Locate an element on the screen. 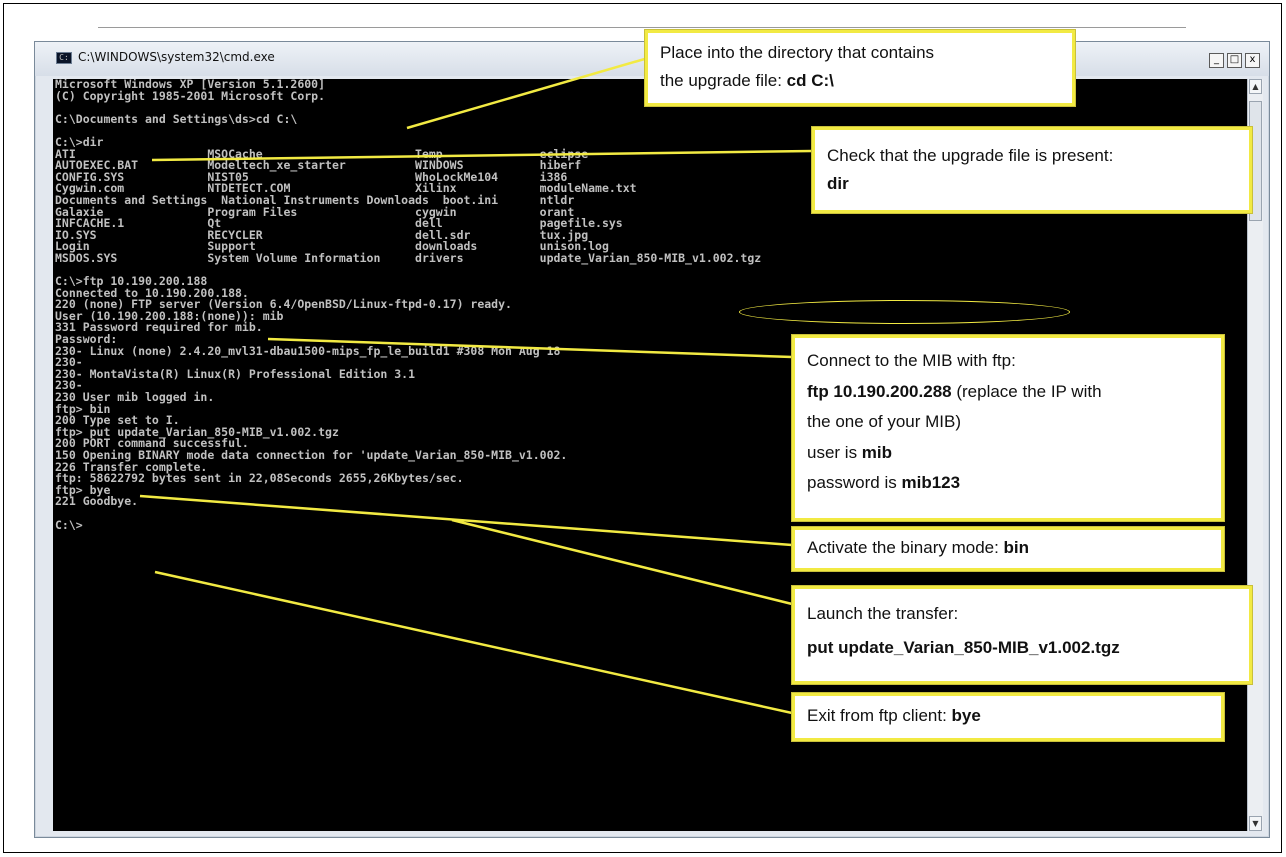  callout-ftp-line3: the one of your MIB) is located at coordinates (884, 421).